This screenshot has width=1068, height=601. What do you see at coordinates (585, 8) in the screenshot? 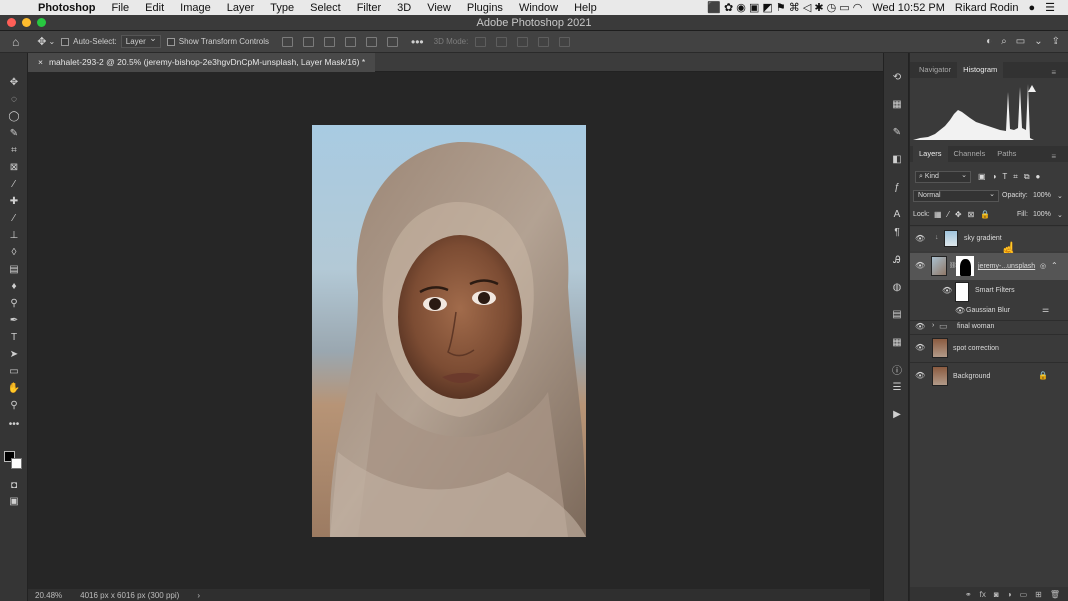
I see `menu-help: Help` at bounding box center [585, 8].